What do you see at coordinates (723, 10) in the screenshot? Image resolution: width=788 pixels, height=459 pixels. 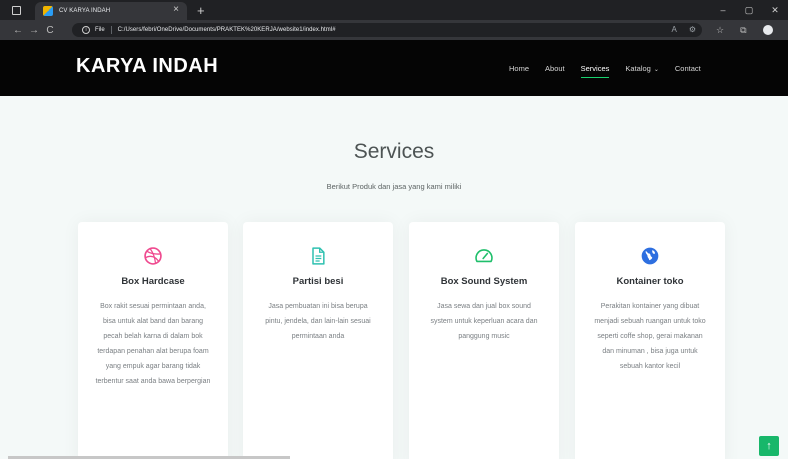 I see `minimize-button: –` at bounding box center [723, 10].